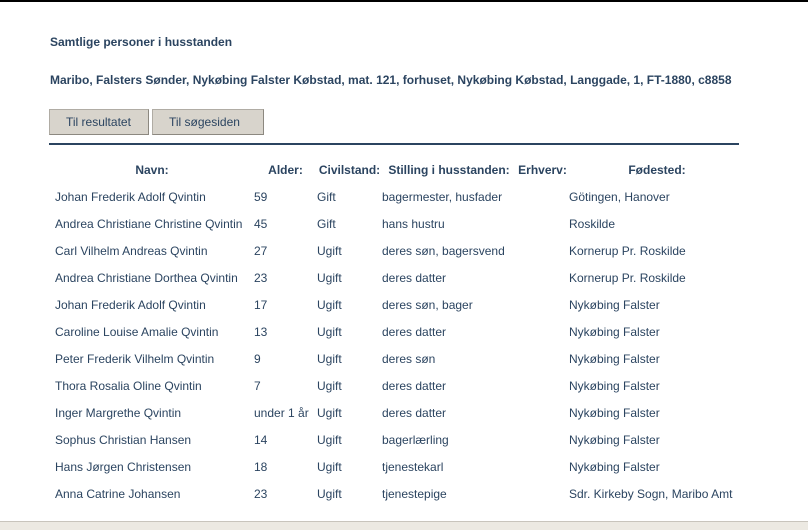 The width and height of the screenshot is (808, 530). What do you see at coordinates (394, 144) in the screenshot?
I see `divider-line` at bounding box center [394, 144].